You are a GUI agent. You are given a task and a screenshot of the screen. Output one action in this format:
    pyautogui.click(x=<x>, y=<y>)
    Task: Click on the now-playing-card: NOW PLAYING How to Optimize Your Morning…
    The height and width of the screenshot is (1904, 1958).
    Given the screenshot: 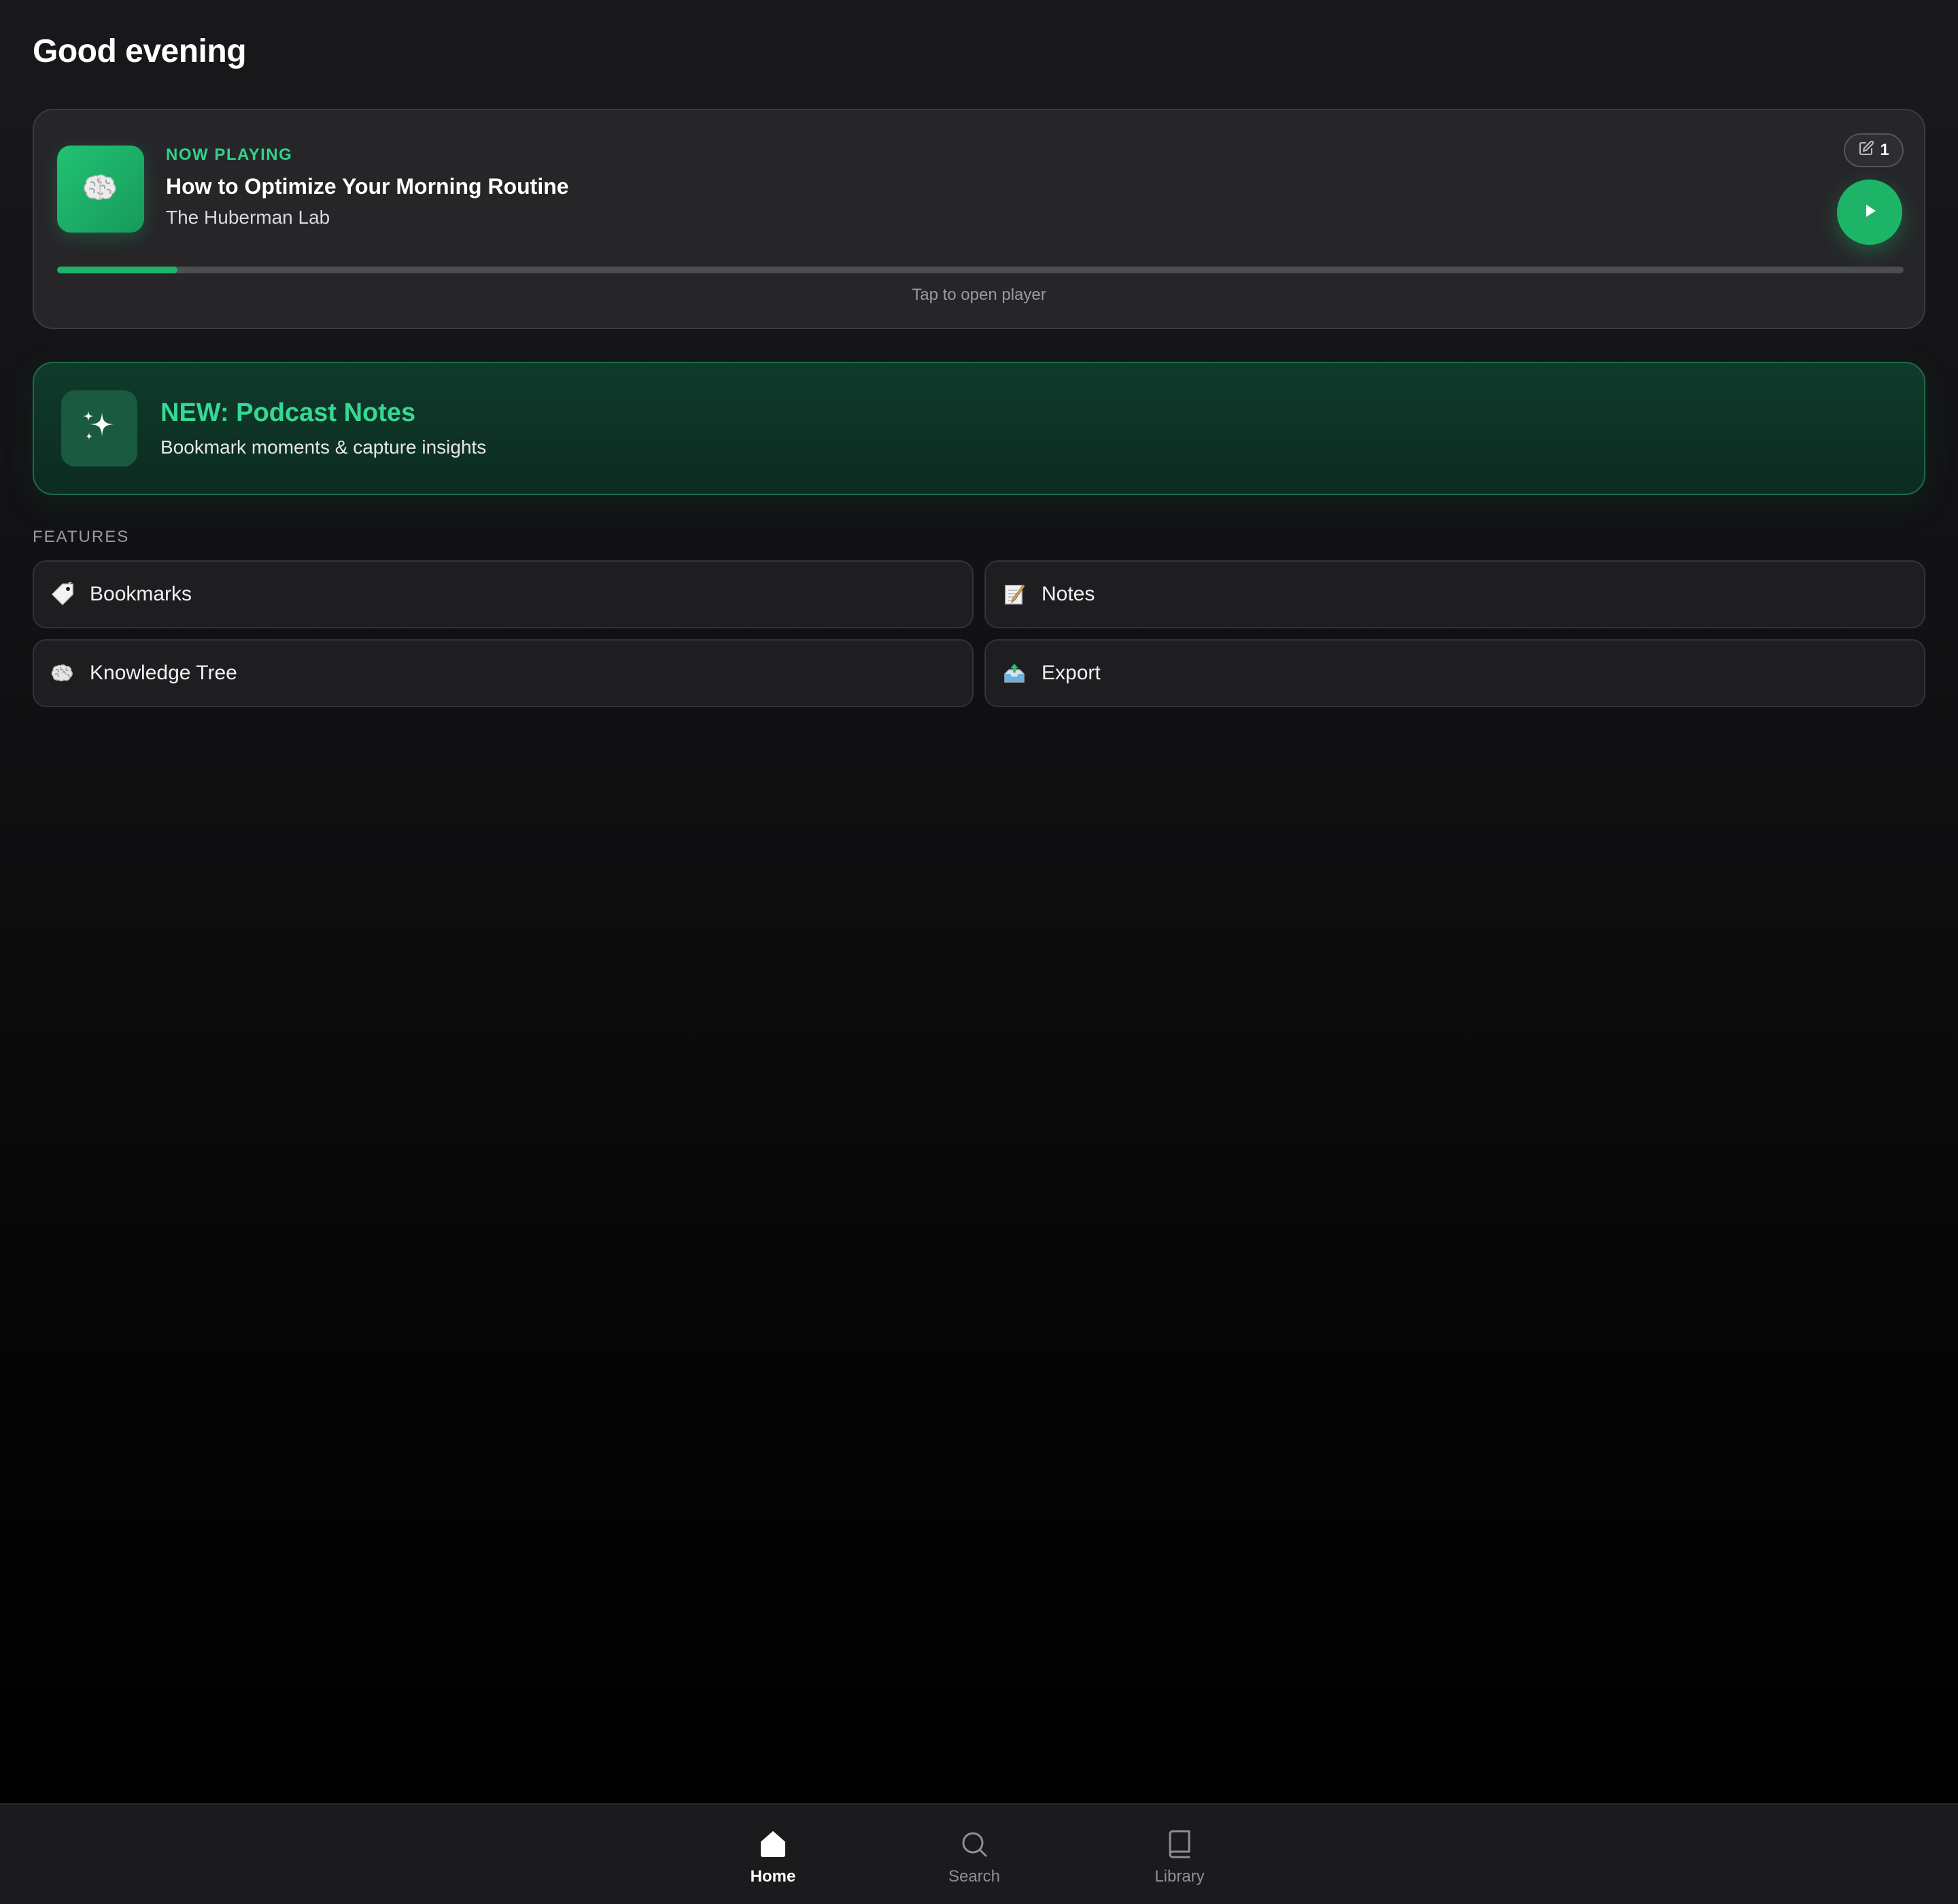 What is the action you would take?
    pyautogui.click(x=979, y=219)
    